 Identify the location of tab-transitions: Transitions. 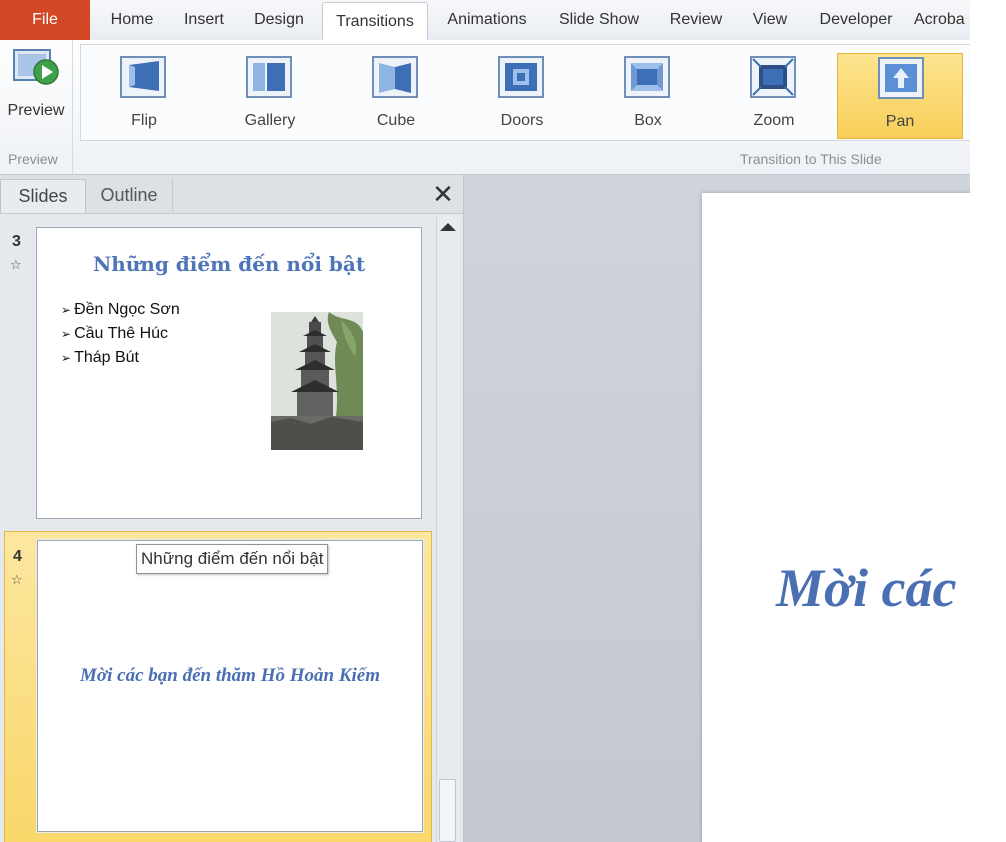
(375, 22).